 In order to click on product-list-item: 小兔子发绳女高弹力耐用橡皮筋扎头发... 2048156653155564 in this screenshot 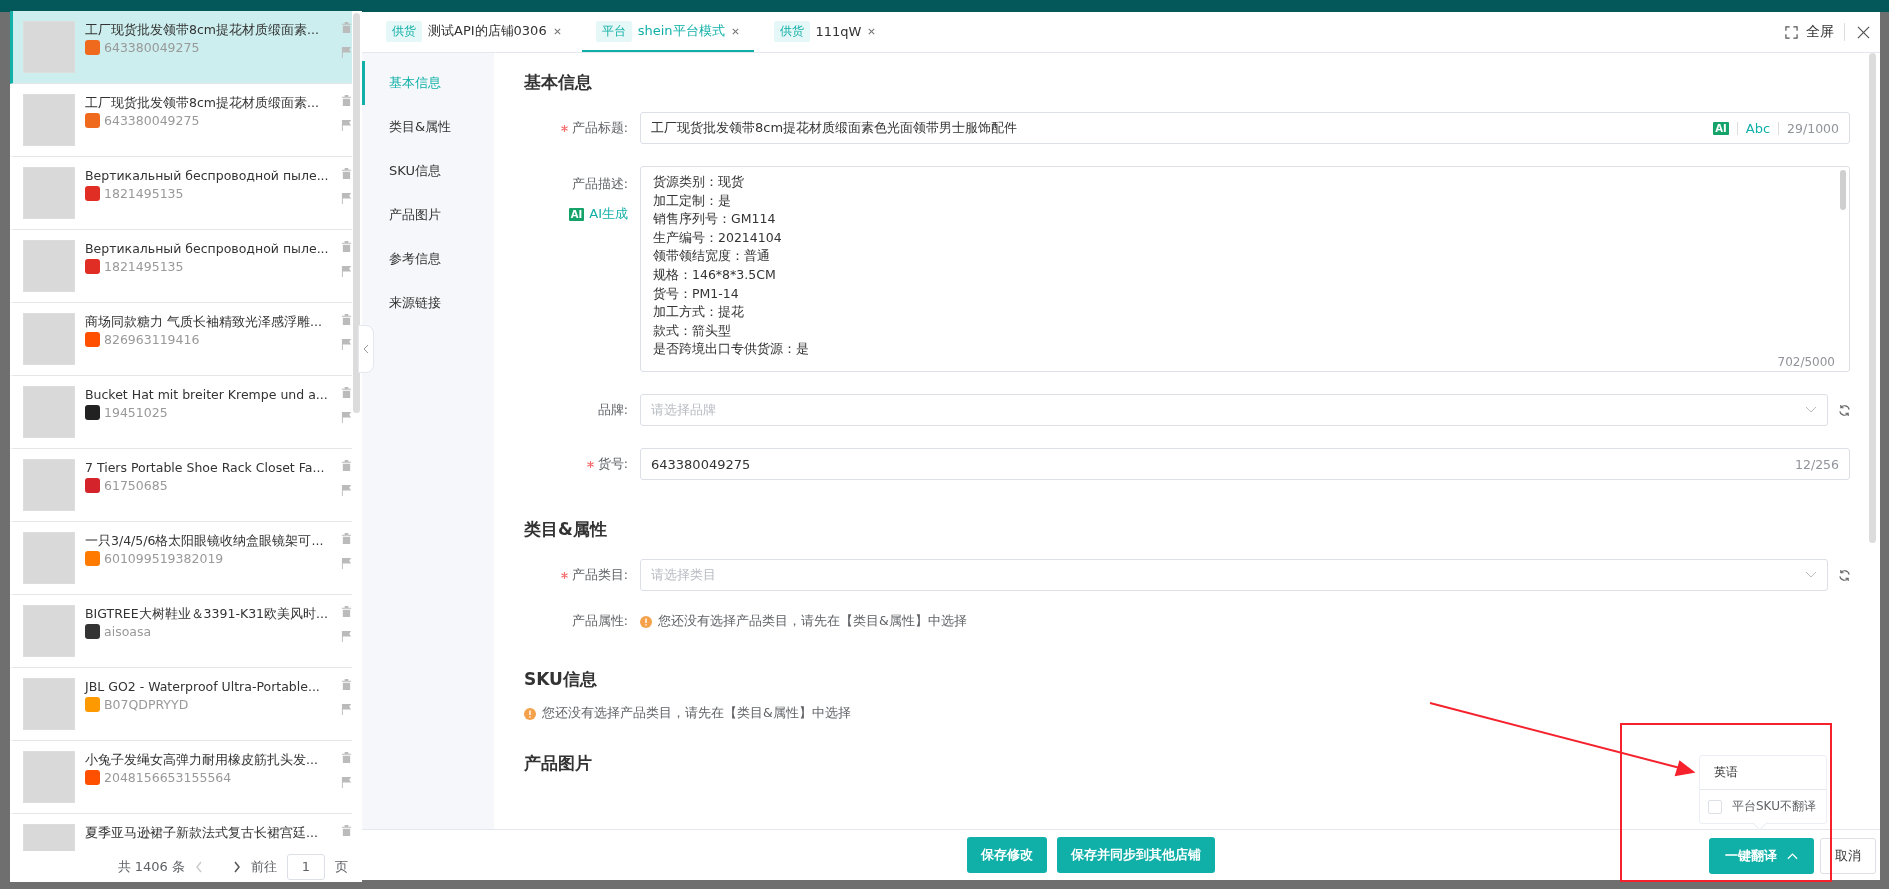, I will do `click(181, 777)`.